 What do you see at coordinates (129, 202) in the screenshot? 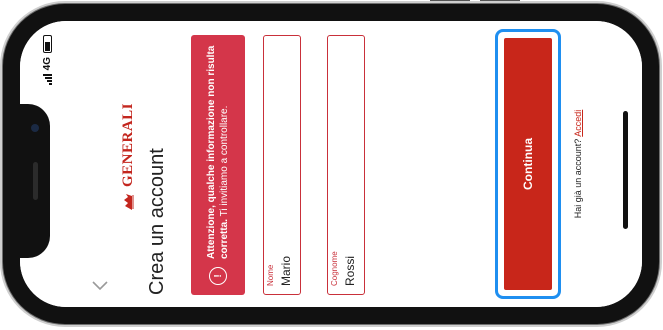
I see `lion-logo-icon` at bounding box center [129, 202].